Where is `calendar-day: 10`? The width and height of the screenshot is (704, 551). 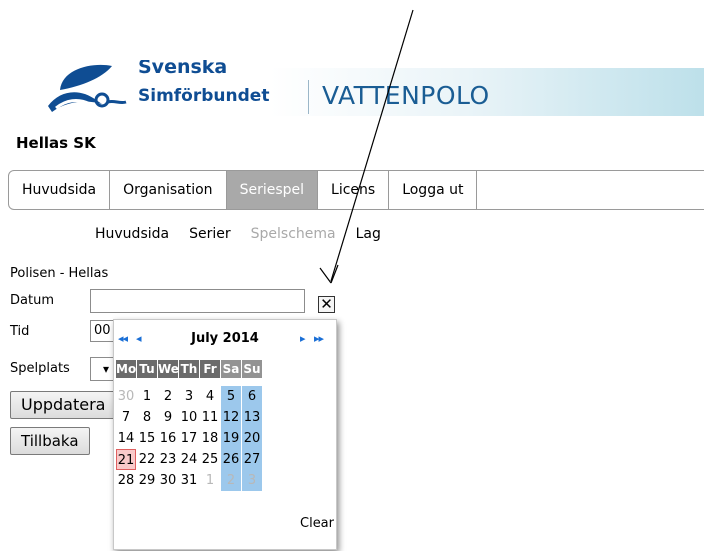 calendar-day: 10 is located at coordinates (189, 417).